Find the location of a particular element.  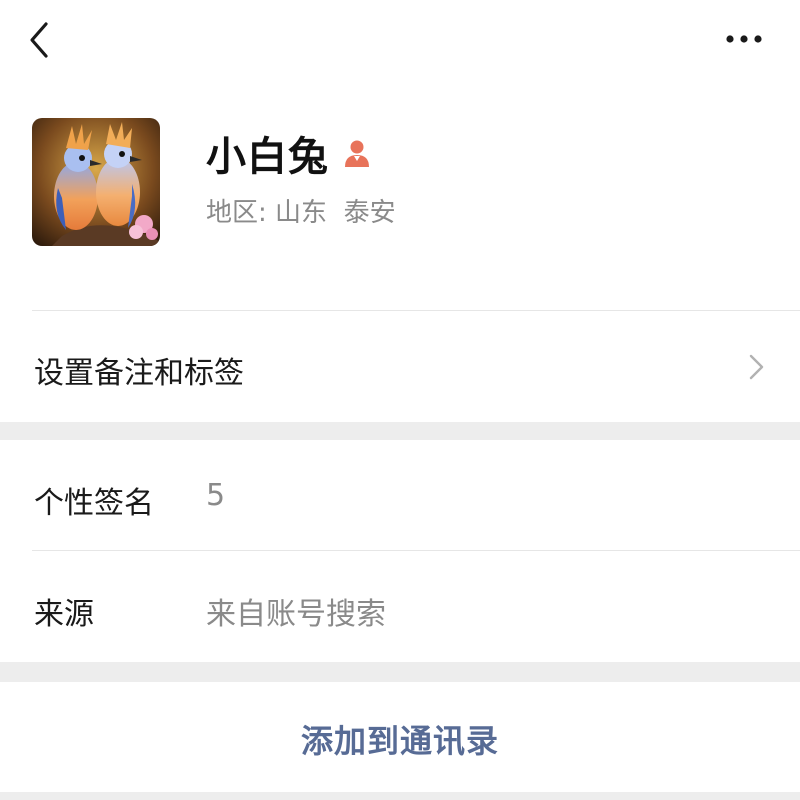

add-to-contacts-button: 添加到通讯录 is located at coordinates (400, 737).